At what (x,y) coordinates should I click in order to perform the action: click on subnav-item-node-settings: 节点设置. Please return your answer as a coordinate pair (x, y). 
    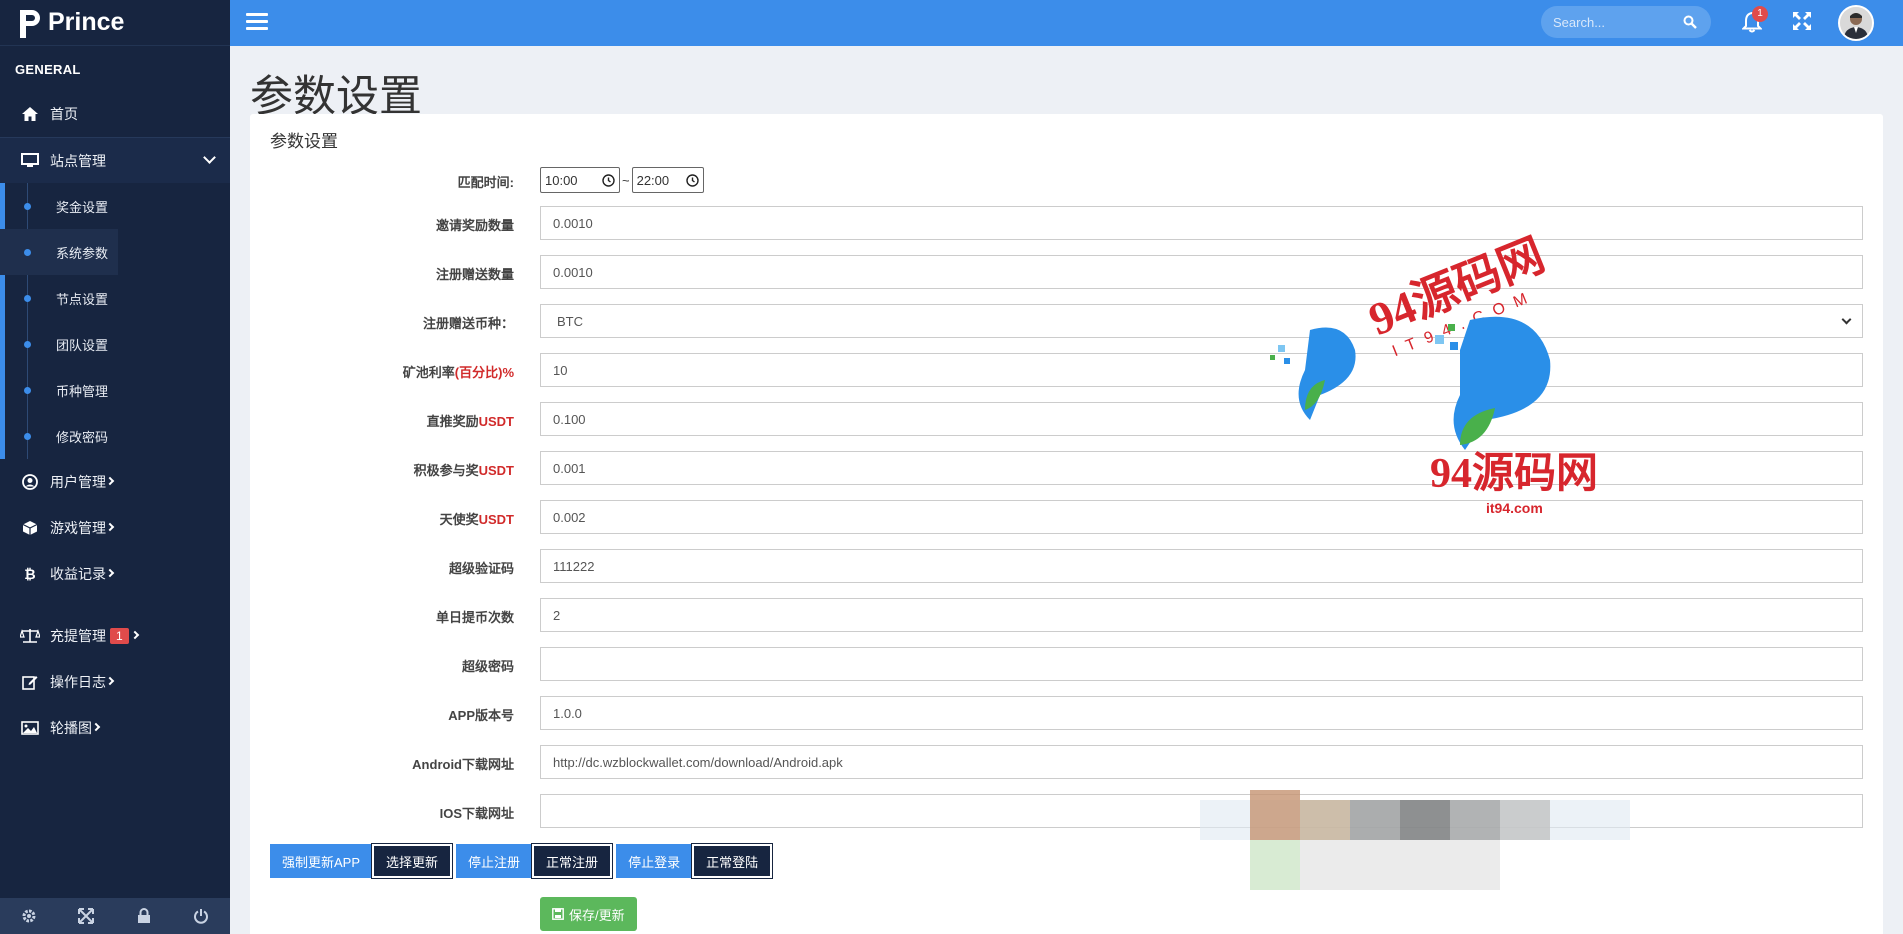
    Looking at the image, I should click on (115, 298).